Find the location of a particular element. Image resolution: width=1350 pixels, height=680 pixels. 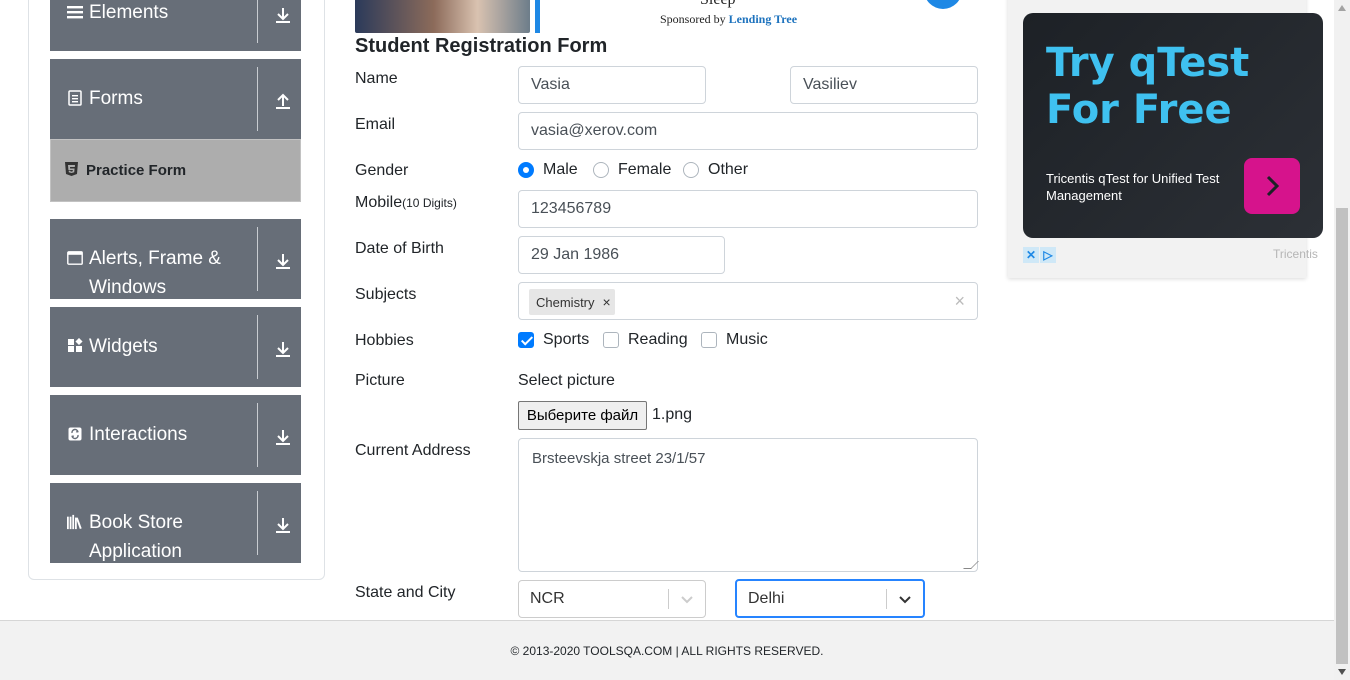

hobby-checkbox-reading: Reading is located at coordinates (645, 340).